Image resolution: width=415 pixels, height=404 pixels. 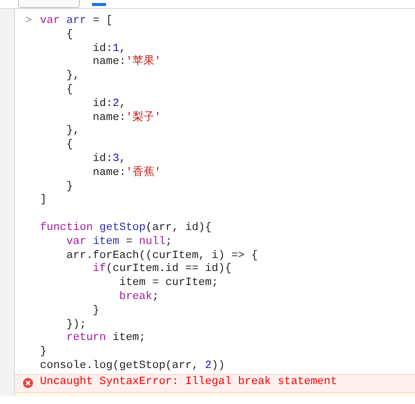 I want to click on code-line: id:2,, so click(x=109, y=105).